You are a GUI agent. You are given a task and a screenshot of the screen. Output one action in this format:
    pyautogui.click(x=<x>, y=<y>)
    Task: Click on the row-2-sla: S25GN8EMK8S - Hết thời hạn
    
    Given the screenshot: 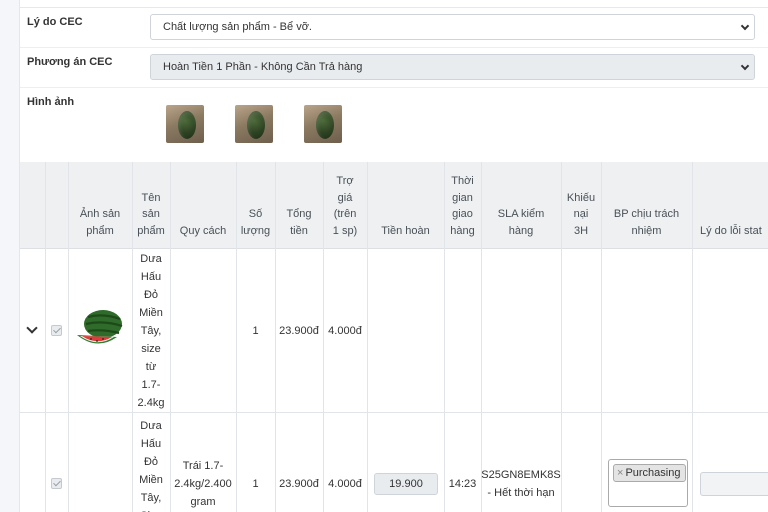 What is the action you would take?
    pyautogui.click(x=521, y=484)
    